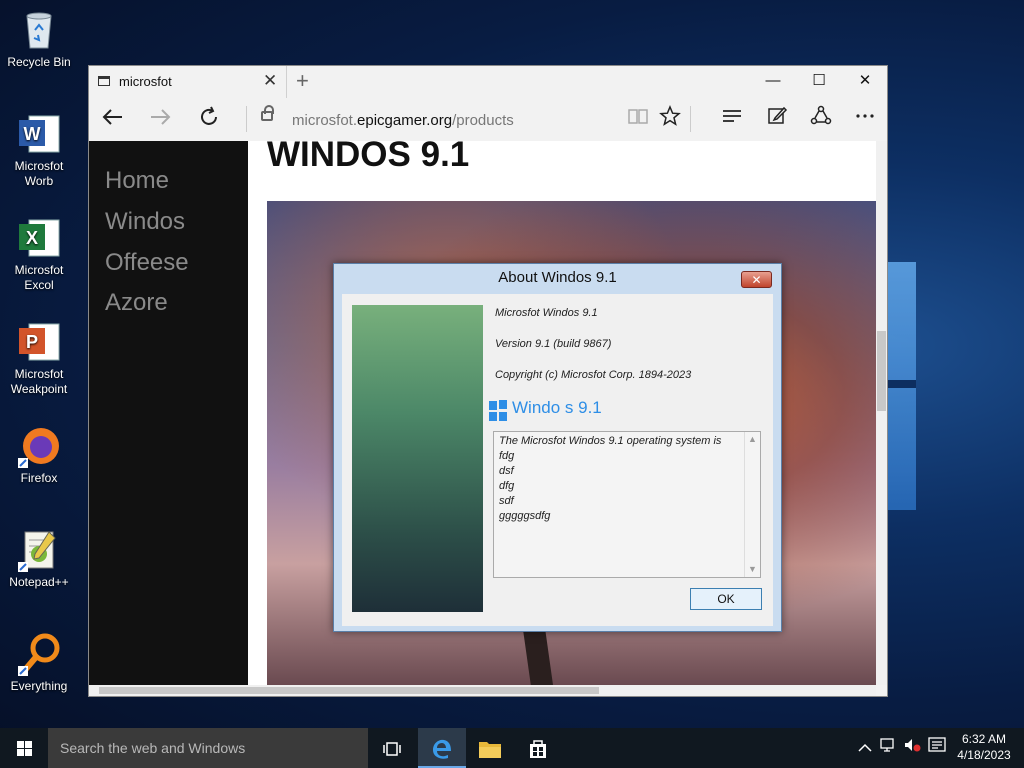 This screenshot has height=768, width=1024. What do you see at coordinates (267, 113) in the screenshot?
I see `lock-icon` at bounding box center [267, 113].